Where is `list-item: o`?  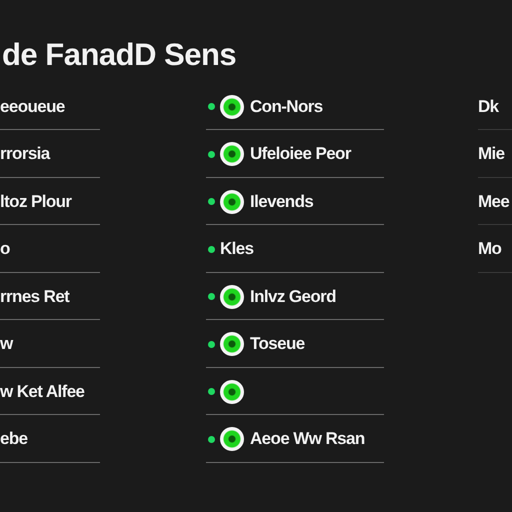
list-item: o is located at coordinates (5, 249).